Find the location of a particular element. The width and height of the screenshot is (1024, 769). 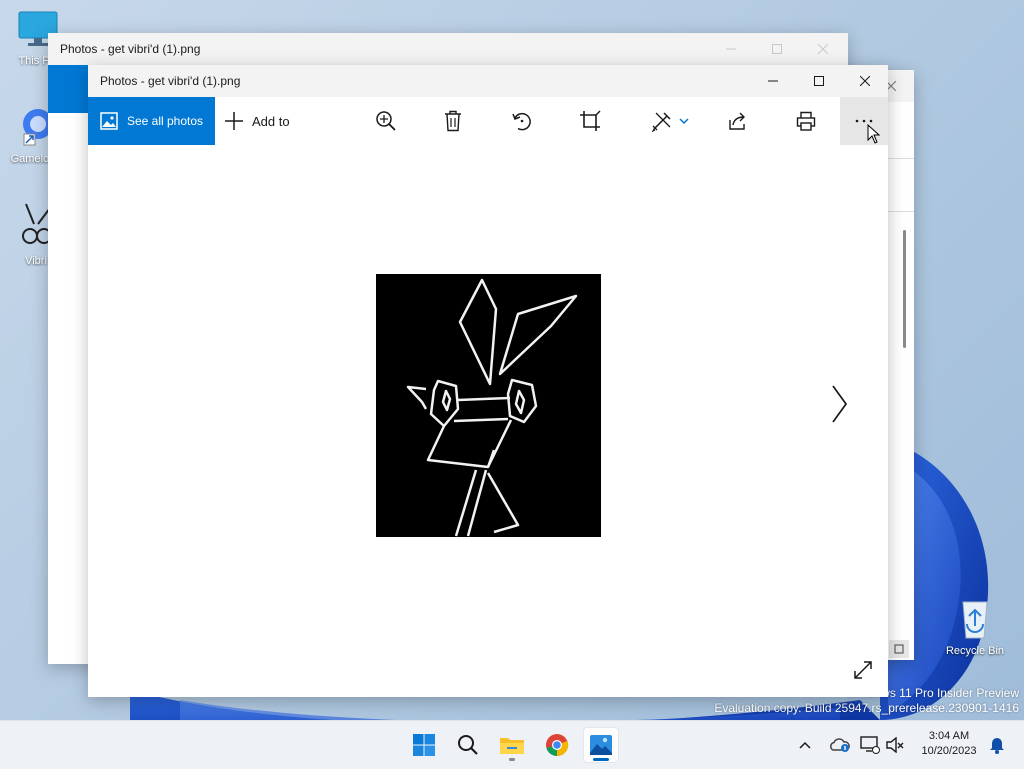

delete-button is located at coordinates (453, 121).